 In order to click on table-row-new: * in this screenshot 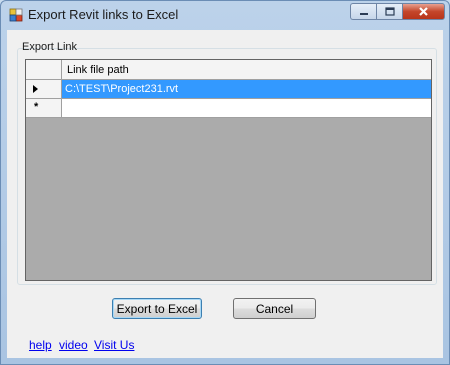, I will do `click(228, 108)`.